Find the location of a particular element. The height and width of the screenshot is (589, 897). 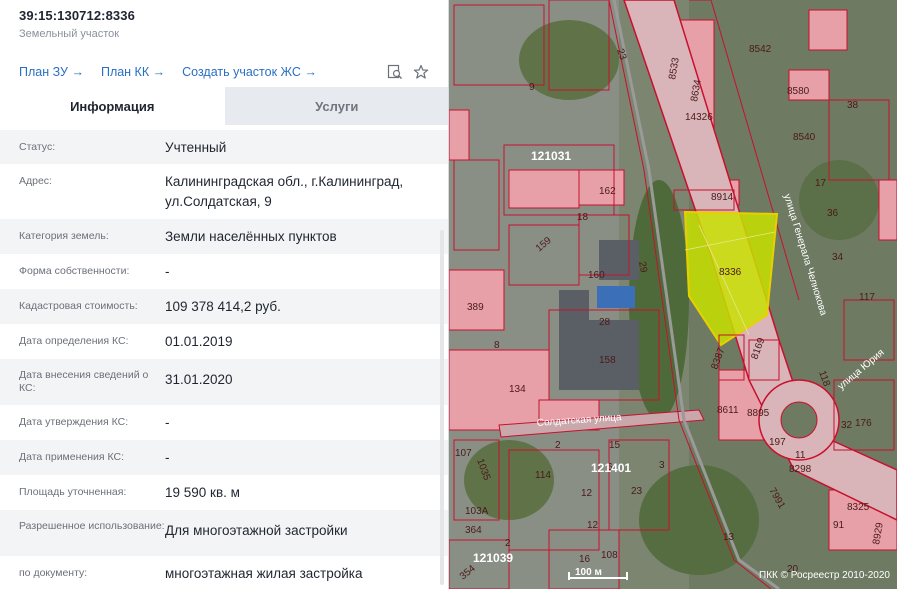

scale-label: 100 м is located at coordinates (588, 572).